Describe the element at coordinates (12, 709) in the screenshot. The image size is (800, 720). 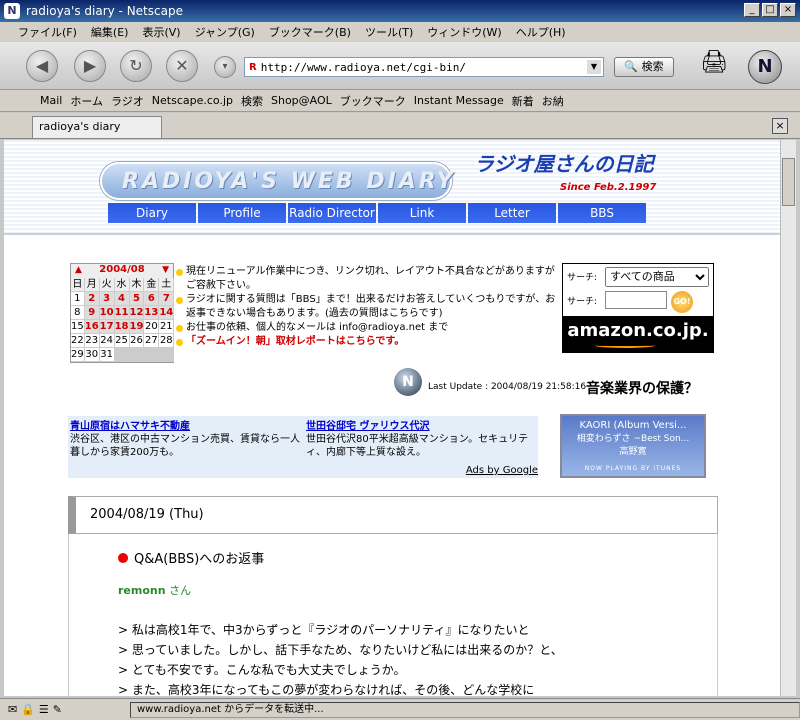
I see `mail-icon: ✉` at that location.